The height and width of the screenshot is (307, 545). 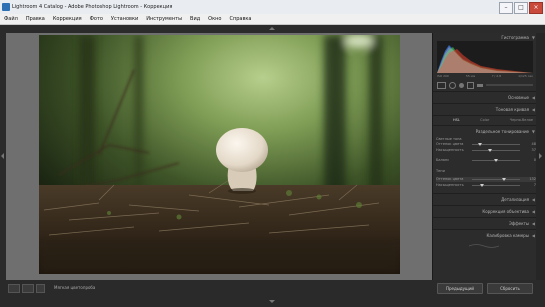 I want to click on collapse-up-icon, so click(x=272, y=28).